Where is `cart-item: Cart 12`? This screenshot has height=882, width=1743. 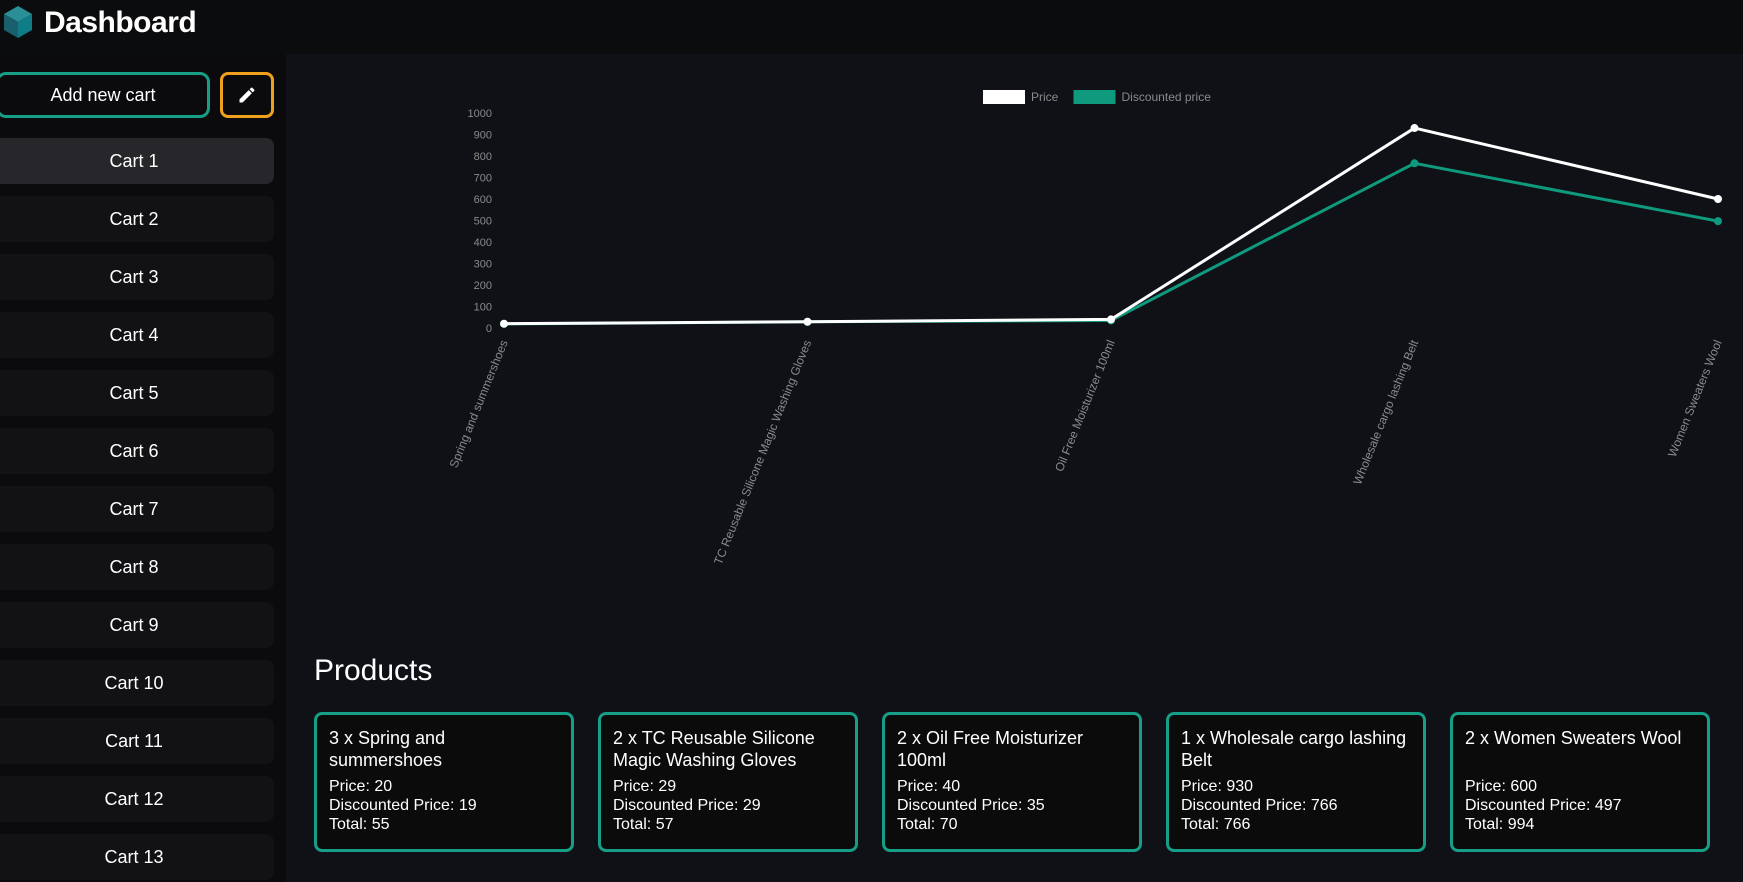
cart-item: Cart 12 is located at coordinates (137, 799).